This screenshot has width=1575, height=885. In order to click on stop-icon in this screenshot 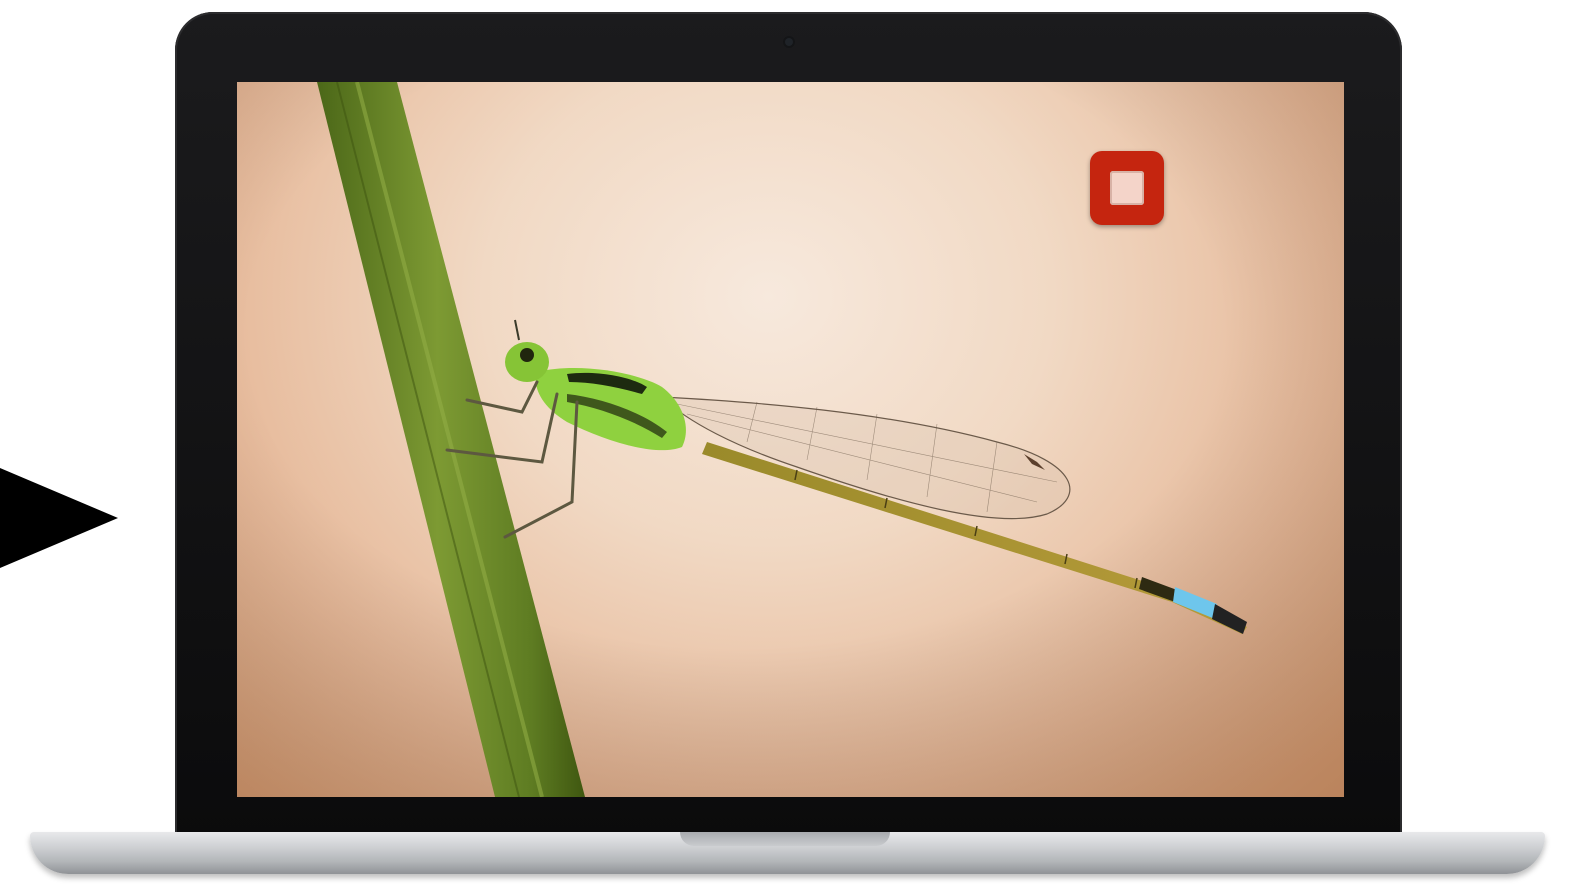, I will do `click(1127, 188)`.